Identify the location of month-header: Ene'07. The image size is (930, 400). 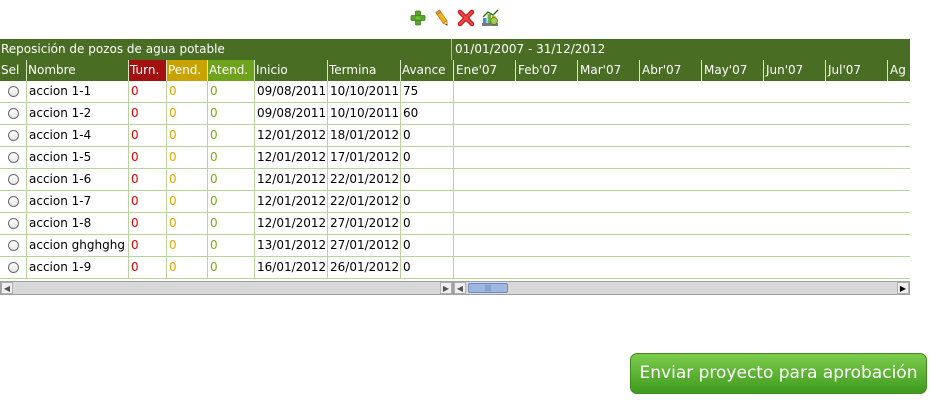
(485, 70).